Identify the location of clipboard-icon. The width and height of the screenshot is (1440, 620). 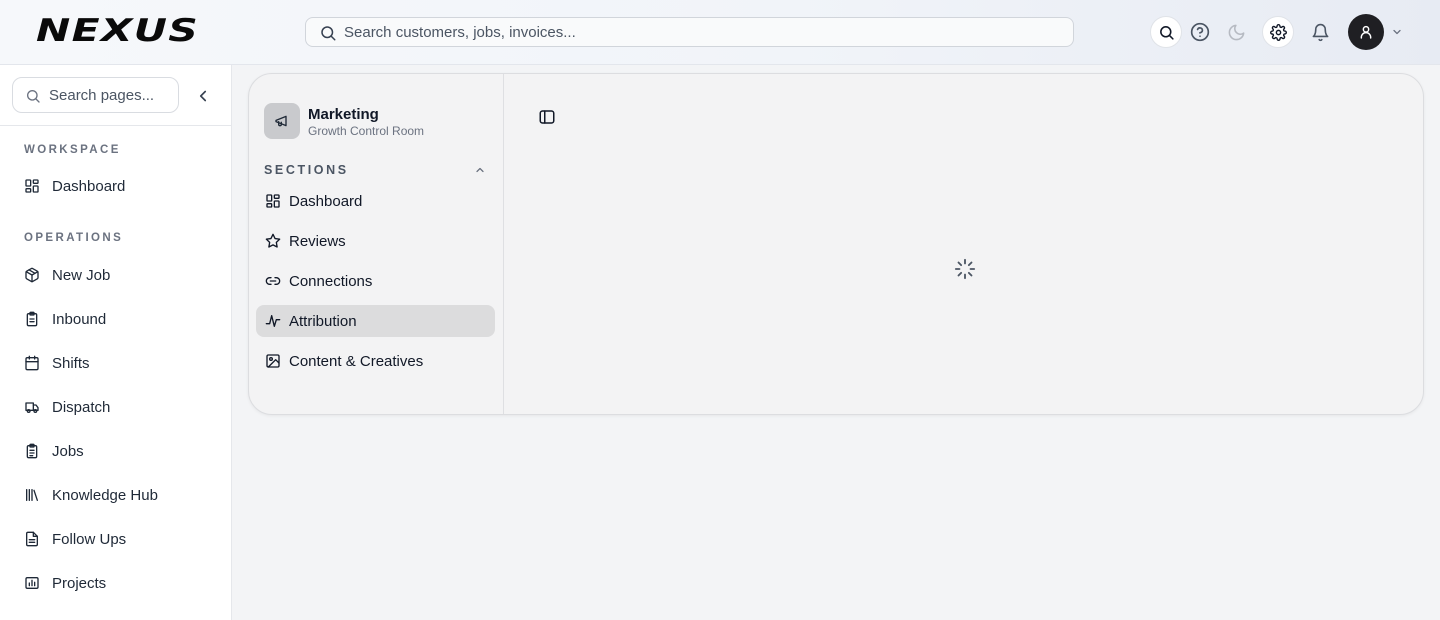
(32, 319).